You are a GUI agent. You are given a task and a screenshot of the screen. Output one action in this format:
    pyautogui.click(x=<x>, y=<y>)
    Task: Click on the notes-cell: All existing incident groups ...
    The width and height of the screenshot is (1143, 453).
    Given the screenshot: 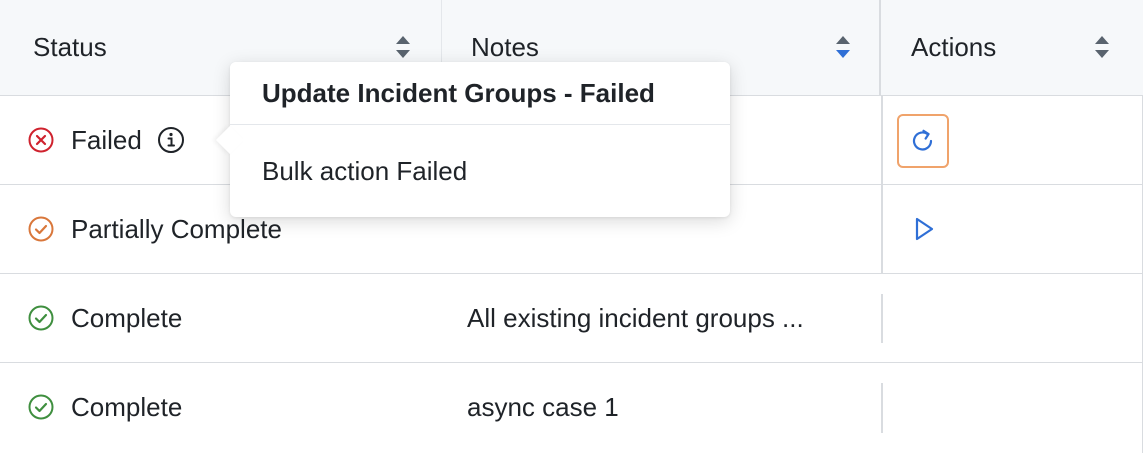 What is the action you would take?
    pyautogui.click(x=635, y=317)
    